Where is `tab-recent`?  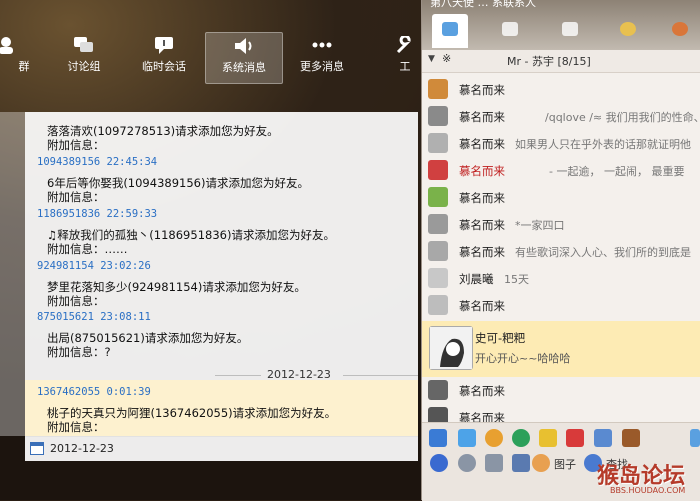 tab-recent is located at coordinates (628, 31).